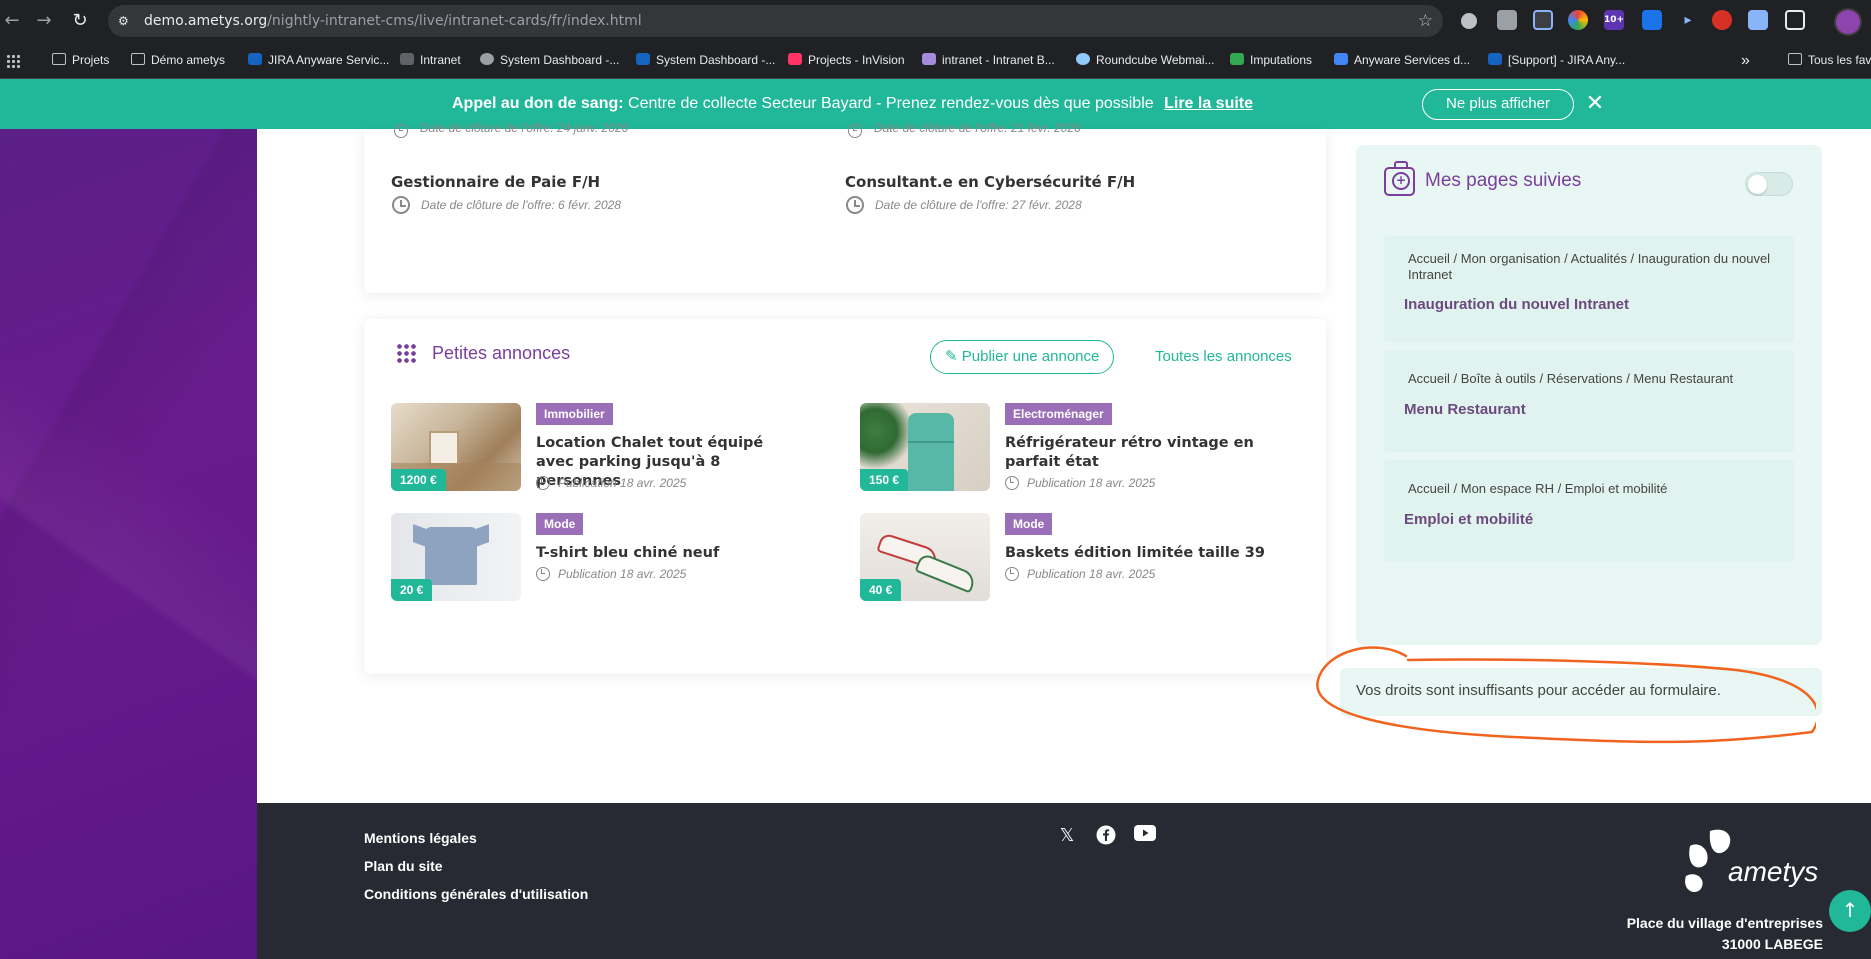  I want to click on bookmark-other-folder: Tous les fav, so click(1829, 60).